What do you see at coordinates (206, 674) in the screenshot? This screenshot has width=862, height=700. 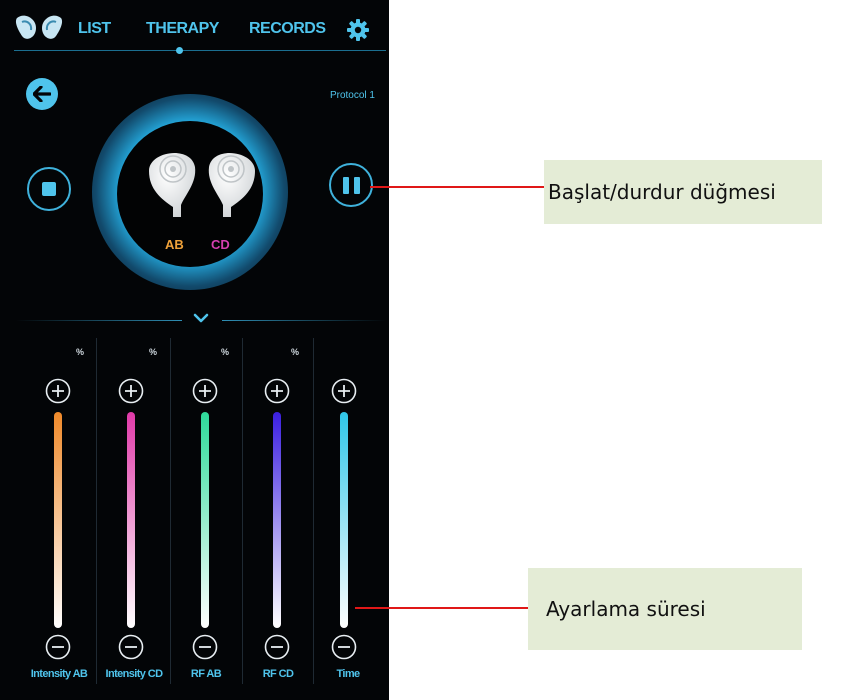 I see `rf-ab-label: RF AB` at bounding box center [206, 674].